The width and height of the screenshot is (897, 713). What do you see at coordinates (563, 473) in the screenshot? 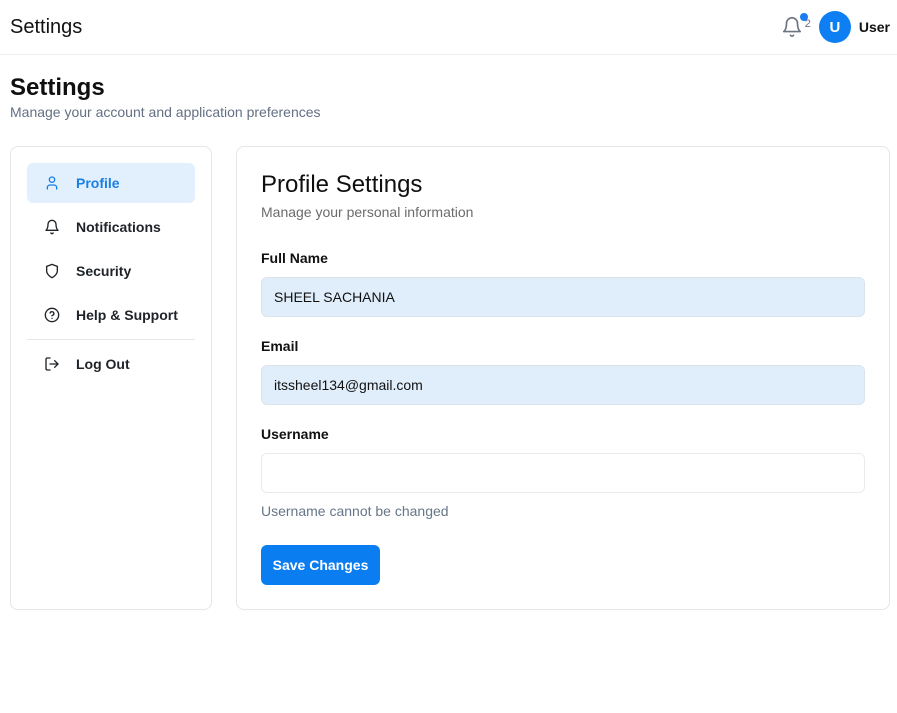
I see `username-input` at bounding box center [563, 473].